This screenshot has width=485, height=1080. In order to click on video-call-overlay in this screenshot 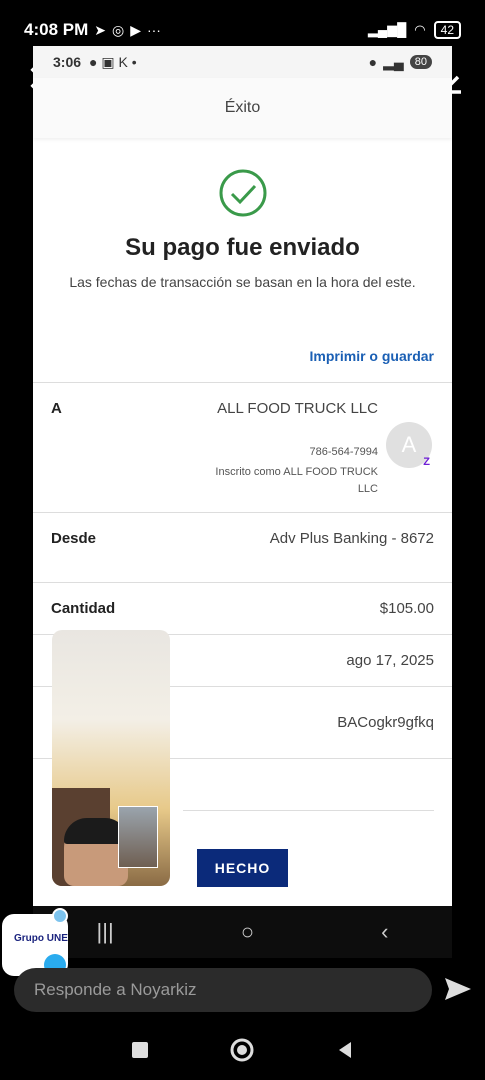, I will do `click(111, 758)`.